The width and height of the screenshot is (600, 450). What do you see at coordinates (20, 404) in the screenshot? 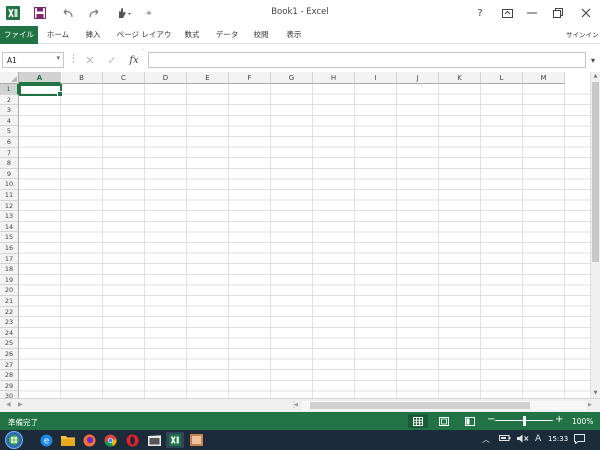
I see `sheet-nav-next-icon: ▶` at bounding box center [20, 404].